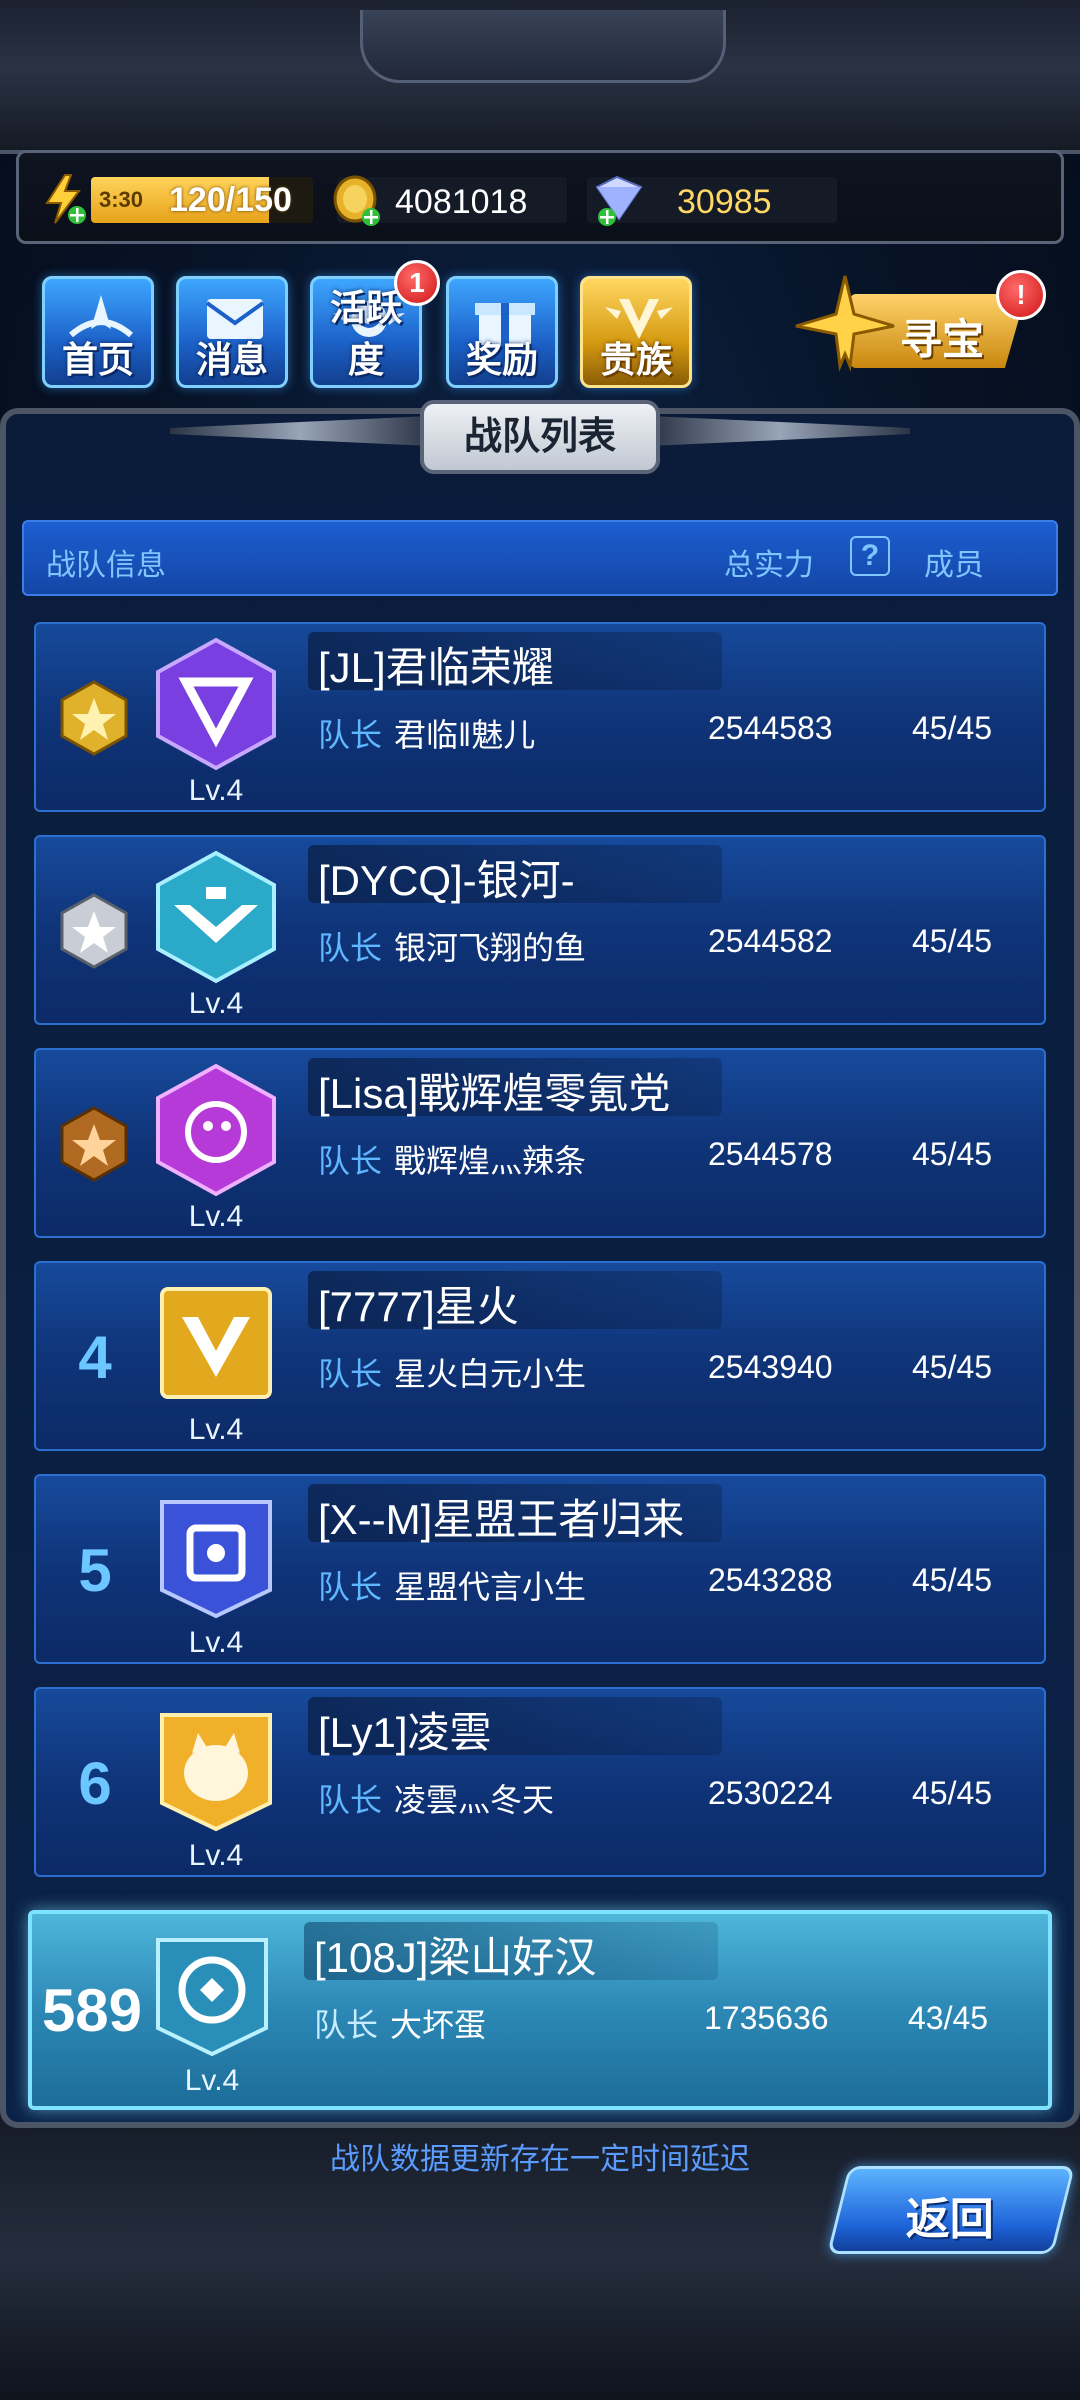 Image resolution: width=1080 pixels, height=2400 pixels. I want to click on coin-icon, so click(356, 200).